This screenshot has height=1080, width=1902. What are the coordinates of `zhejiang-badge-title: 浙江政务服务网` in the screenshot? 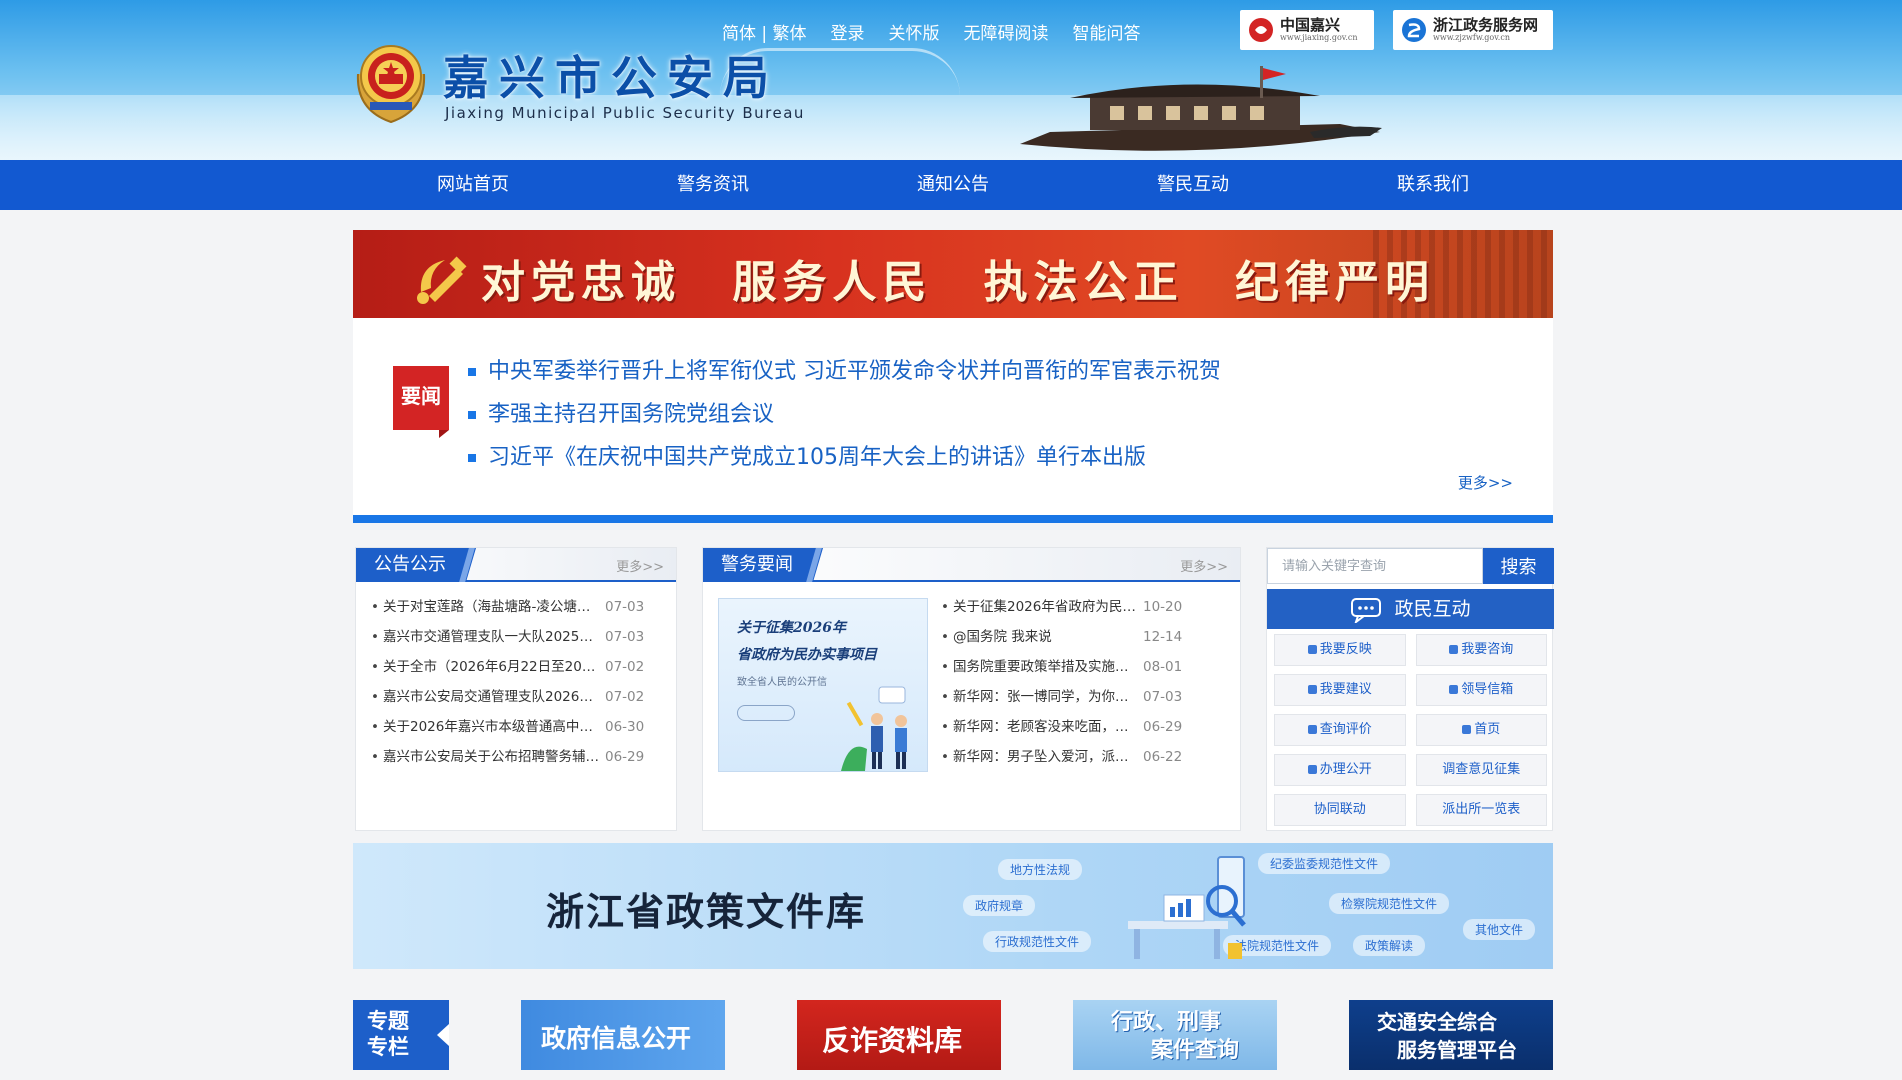 It's located at (1486, 25).